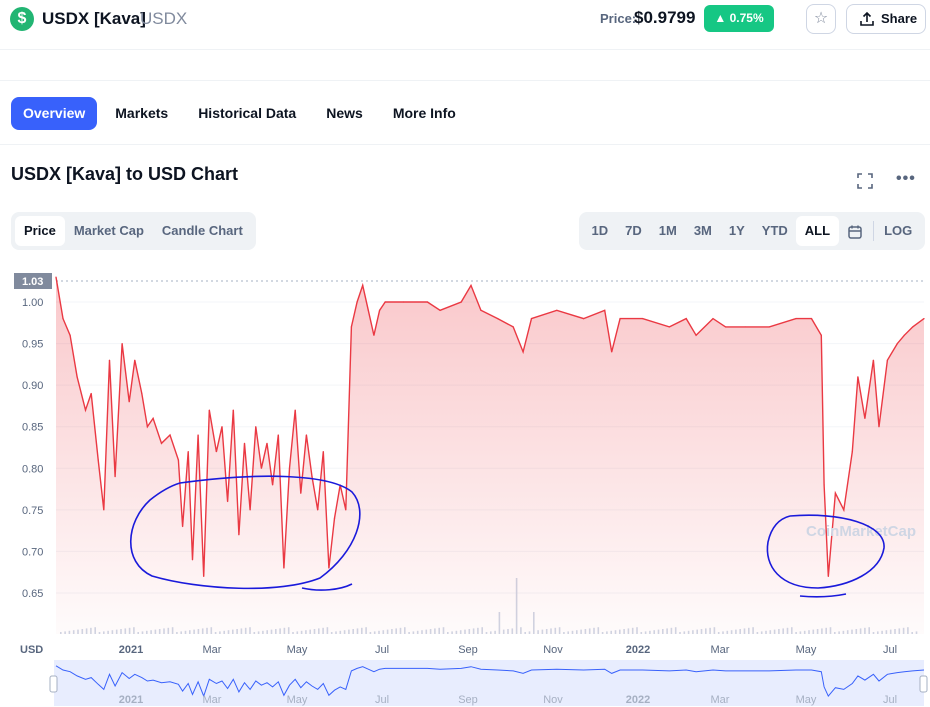 This screenshot has height=707, width=930. What do you see at coordinates (618, 18) in the screenshot?
I see `price-label: Price:` at bounding box center [618, 18].